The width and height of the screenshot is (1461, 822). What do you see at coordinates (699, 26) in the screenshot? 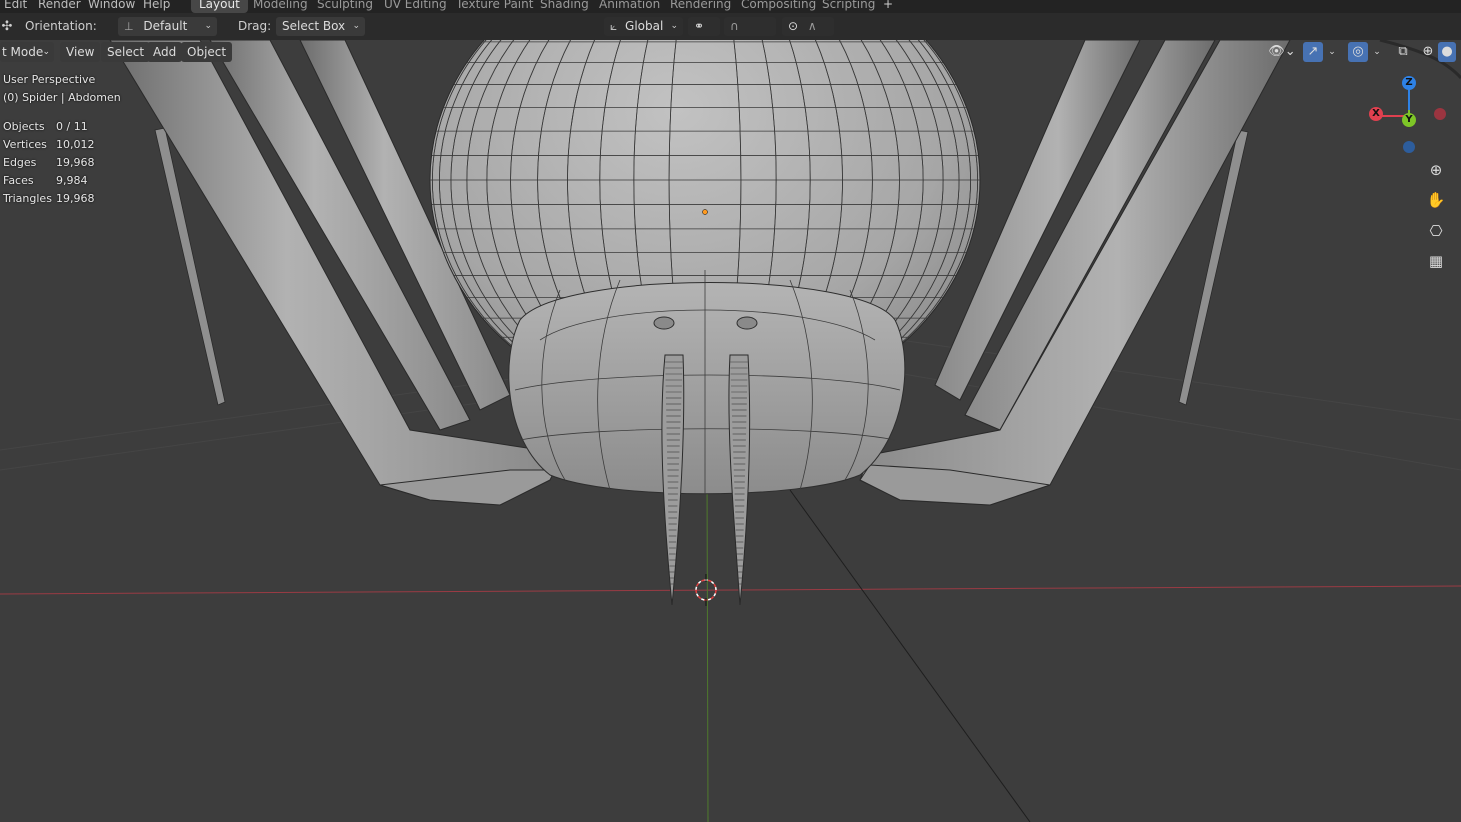
I see `pivot-icon: ⚭` at bounding box center [699, 26].